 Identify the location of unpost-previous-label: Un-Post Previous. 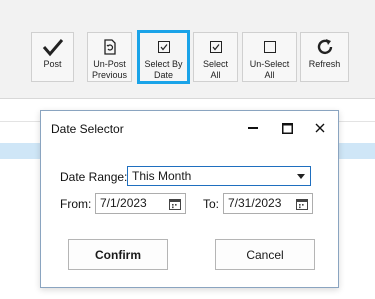
(109, 69).